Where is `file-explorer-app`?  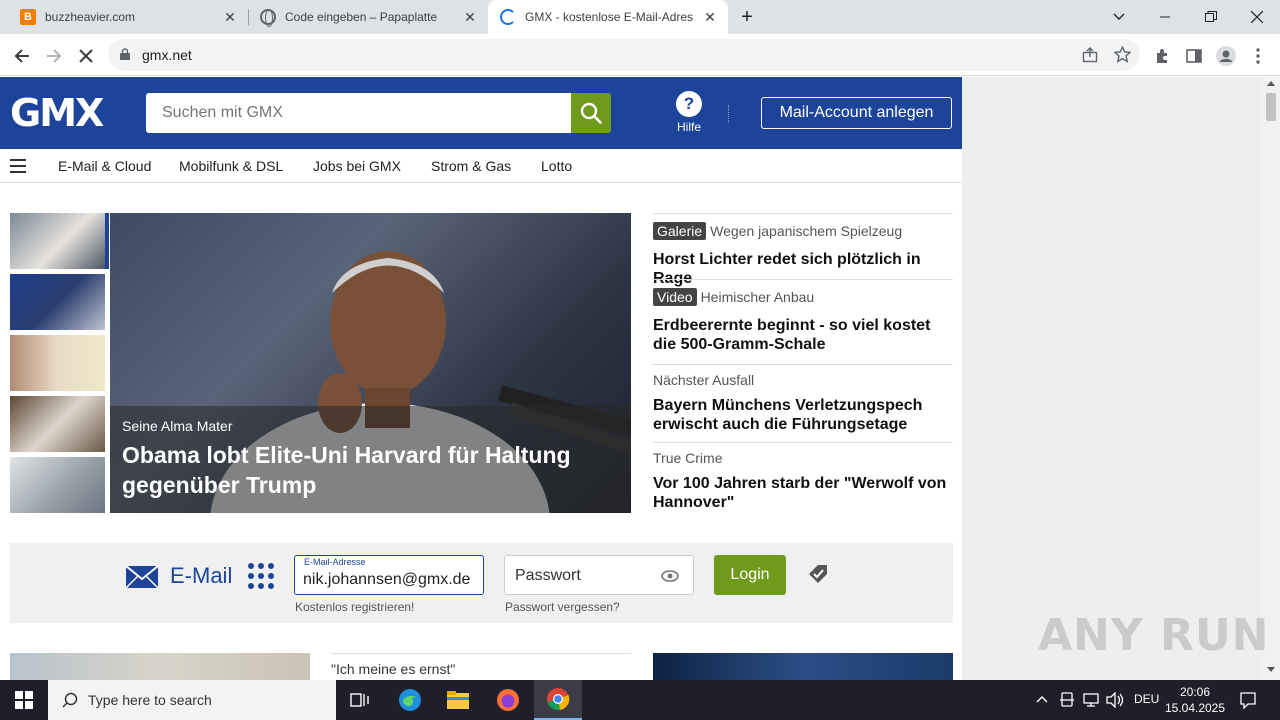 file-explorer-app is located at coordinates (458, 700).